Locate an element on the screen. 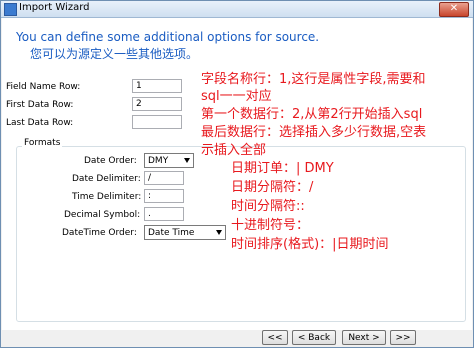  window-title: Import Wizard is located at coordinates (54, 7).